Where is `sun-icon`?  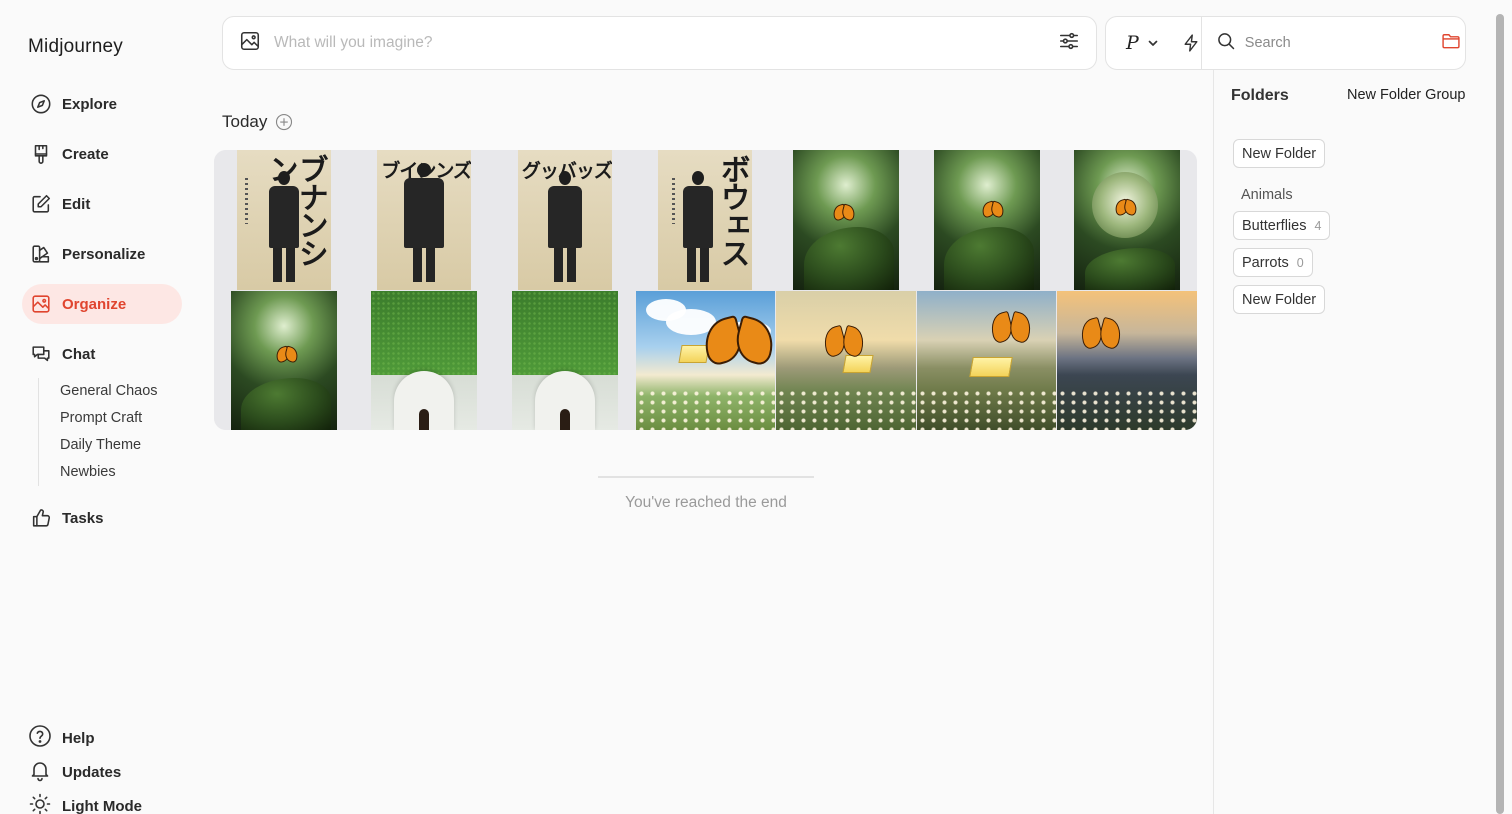
sun-icon is located at coordinates (40, 803).